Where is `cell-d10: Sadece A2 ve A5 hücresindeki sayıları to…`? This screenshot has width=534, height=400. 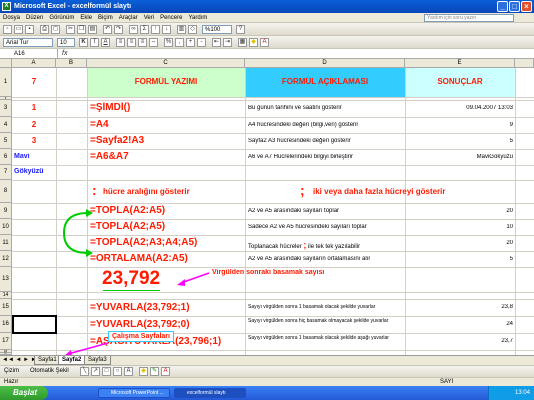 cell-d10: Sadece A2 ve A5 hücresindeki sayıları to… is located at coordinates (307, 227).